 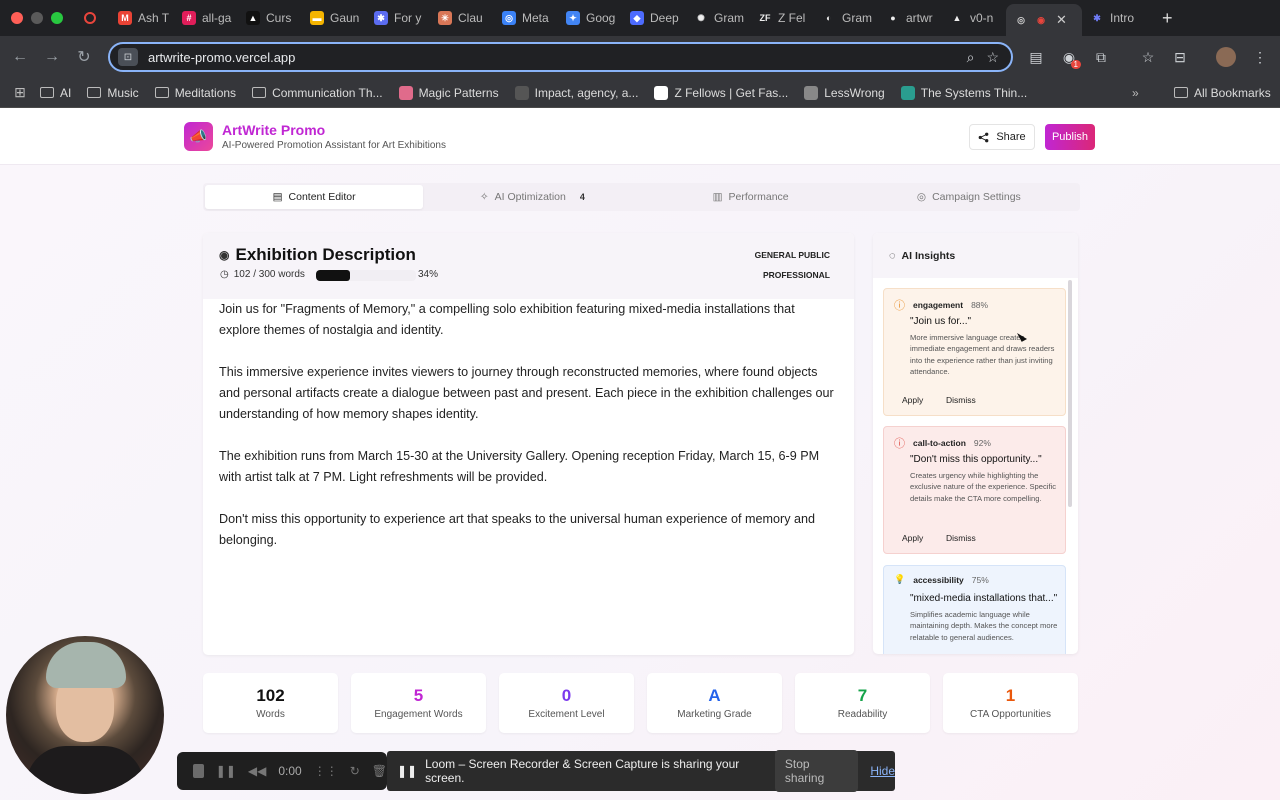 What do you see at coordinates (1226, 57) in the screenshot?
I see `profile-avatar` at bounding box center [1226, 57].